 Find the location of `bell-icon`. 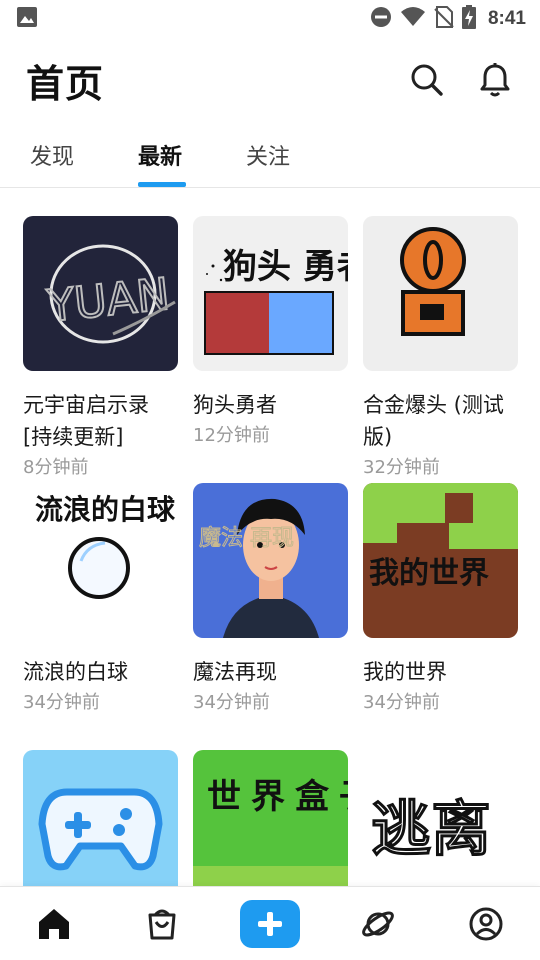

bell-icon is located at coordinates (495, 80).